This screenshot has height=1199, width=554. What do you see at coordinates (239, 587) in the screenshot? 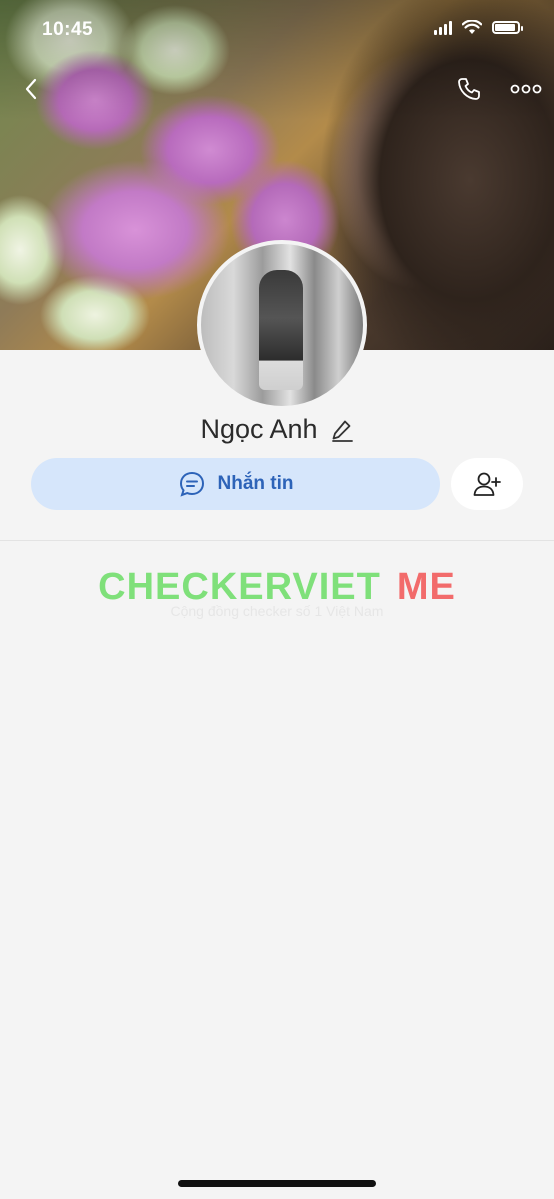
I see `watermark-title-part1: CHECKERVIET` at bounding box center [239, 587].